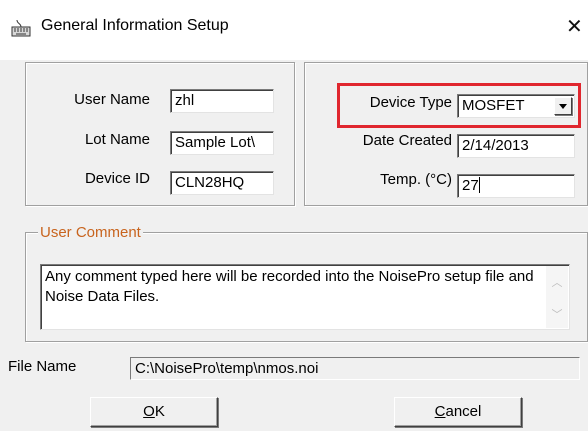 This screenshot has width=588, height=431. I want to click on device-type-select: MOSFET, so click(516, 106).